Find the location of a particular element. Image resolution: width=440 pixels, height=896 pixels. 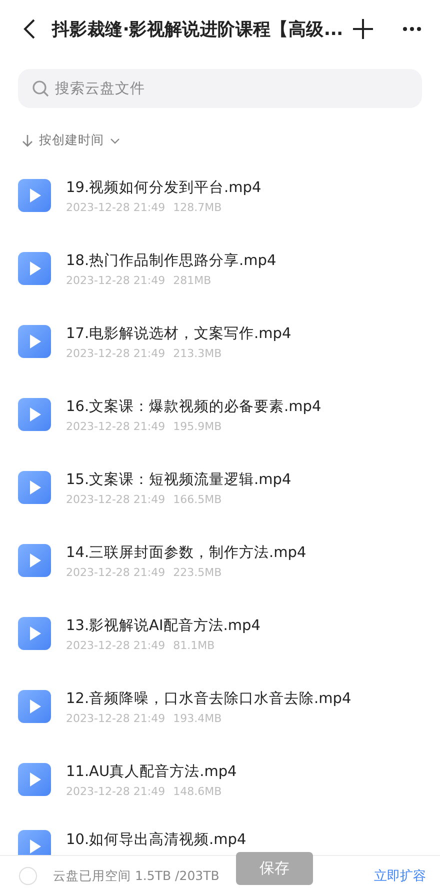

file-name: 16.文案课：爆款视频的必备要素.mp4 is located at coordinates (194, 406).